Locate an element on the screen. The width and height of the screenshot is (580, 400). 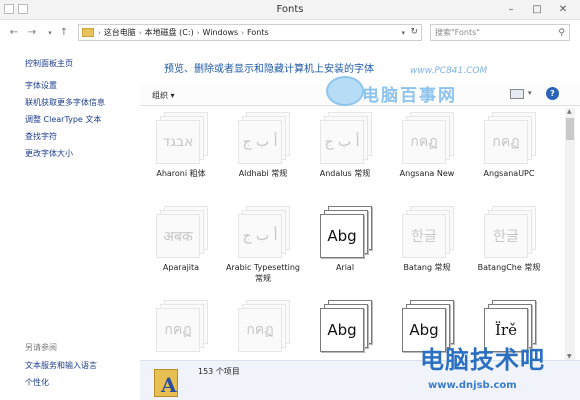
scroll-up-icon: ▲ is located at coordinates (569, 111).